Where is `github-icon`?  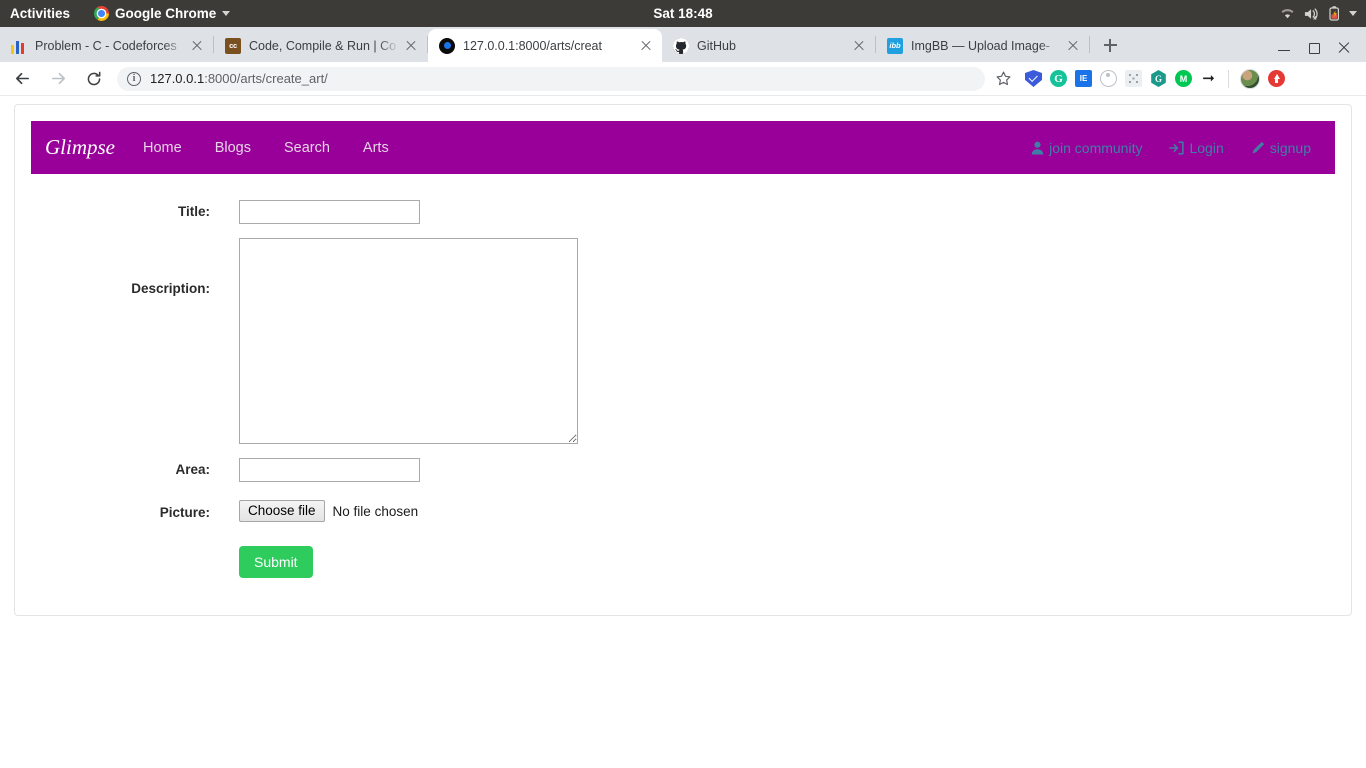 github-icon is located at coordinates (681, 45).